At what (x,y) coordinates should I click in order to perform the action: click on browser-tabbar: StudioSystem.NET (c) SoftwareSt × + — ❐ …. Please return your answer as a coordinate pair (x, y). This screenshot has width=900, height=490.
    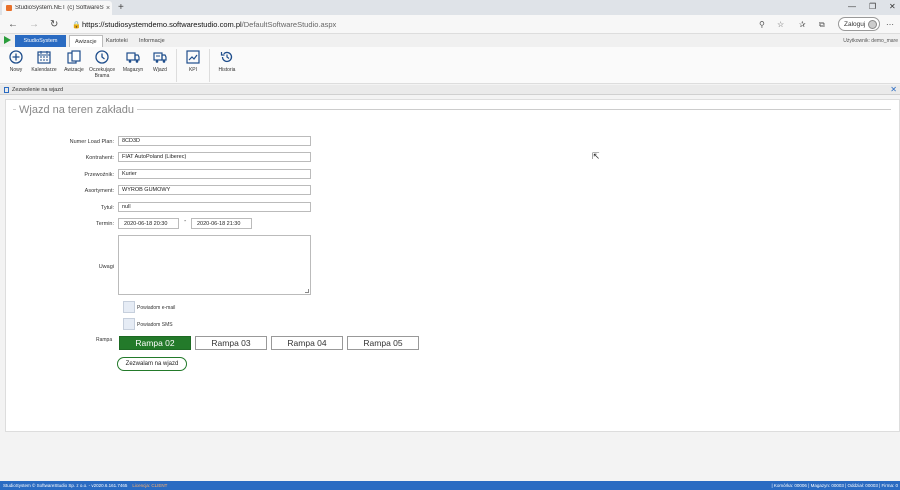
    Looking at the image, I should click on (450, 7).